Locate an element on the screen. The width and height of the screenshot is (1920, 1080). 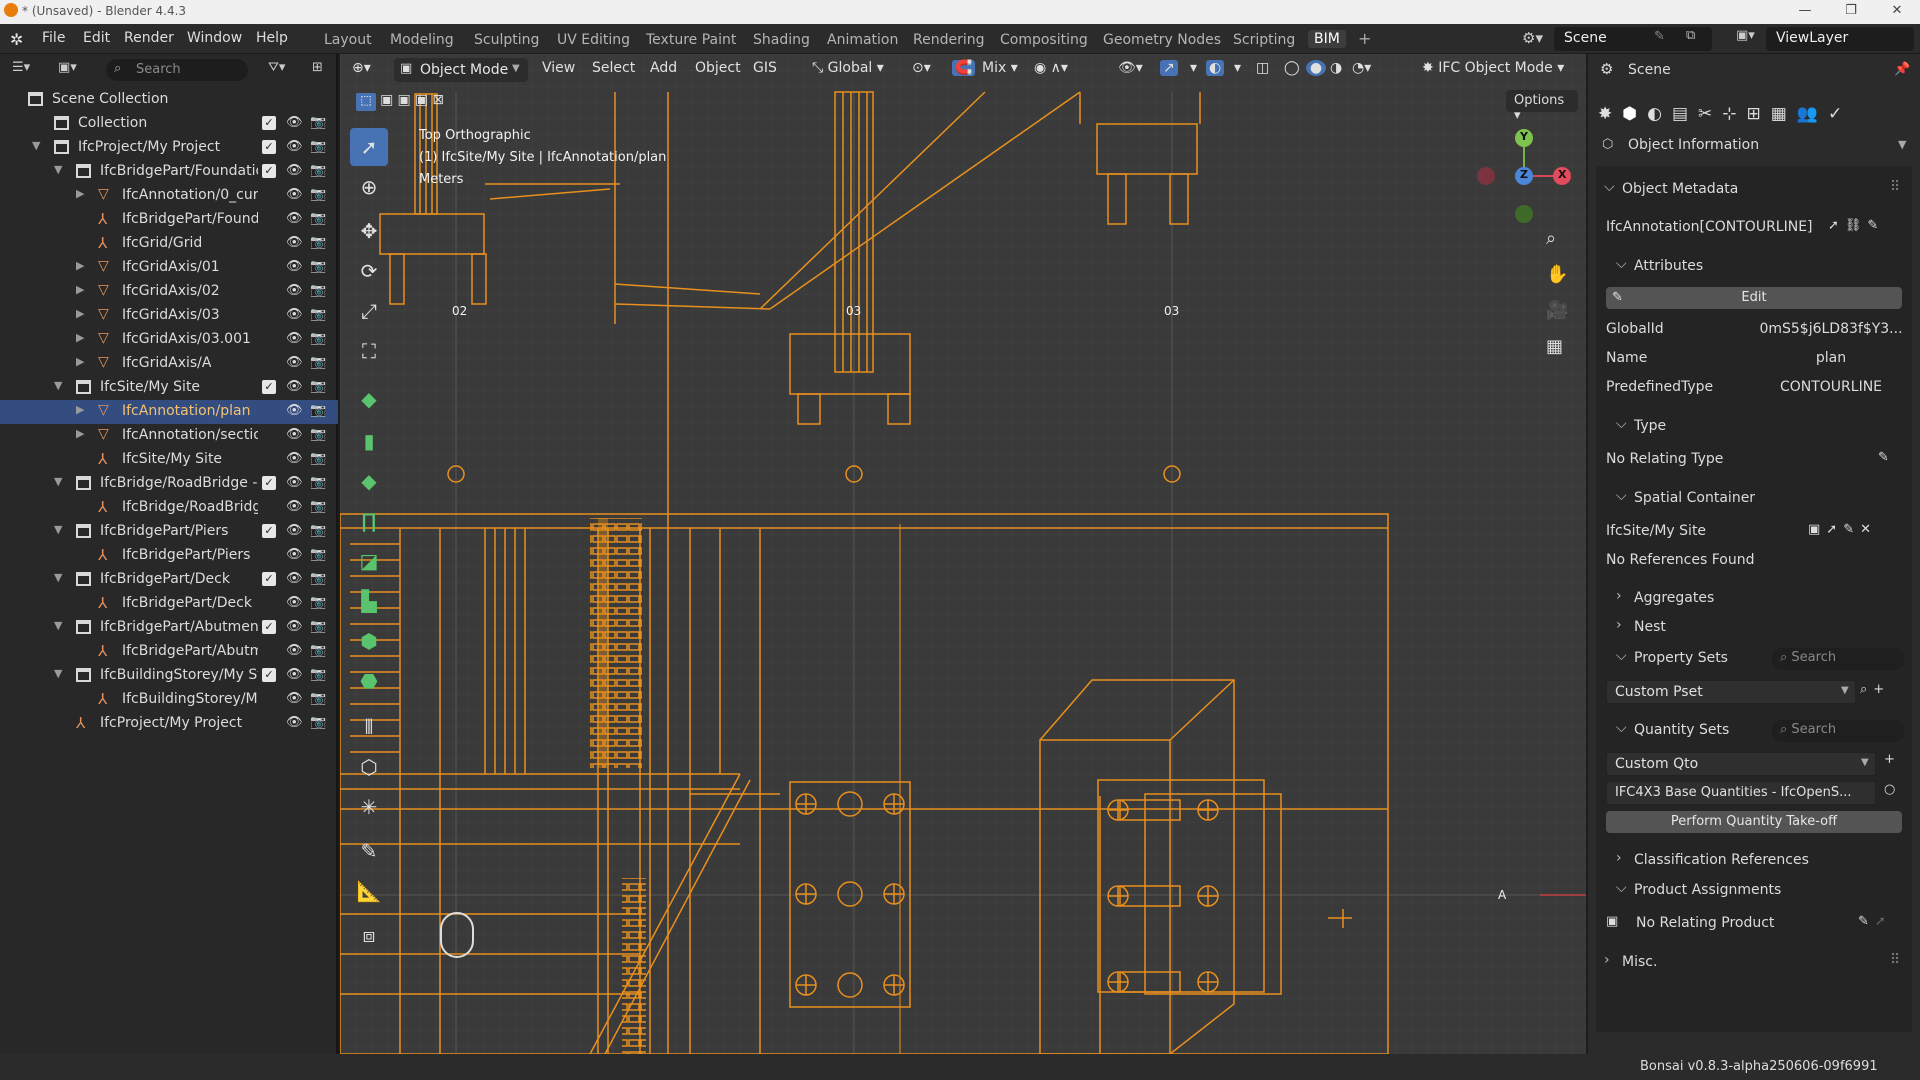
transform-tool-icon: ⛶ is located at coordinates (369, 351).